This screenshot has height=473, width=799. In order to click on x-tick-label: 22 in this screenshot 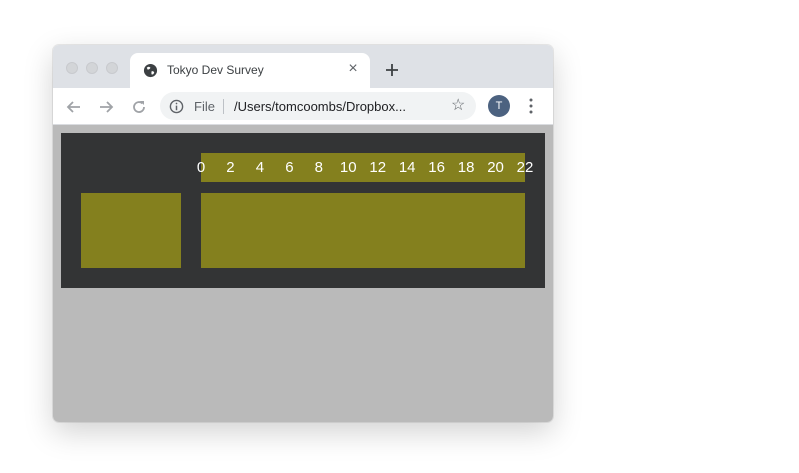, I will do `click(525, 167)`.